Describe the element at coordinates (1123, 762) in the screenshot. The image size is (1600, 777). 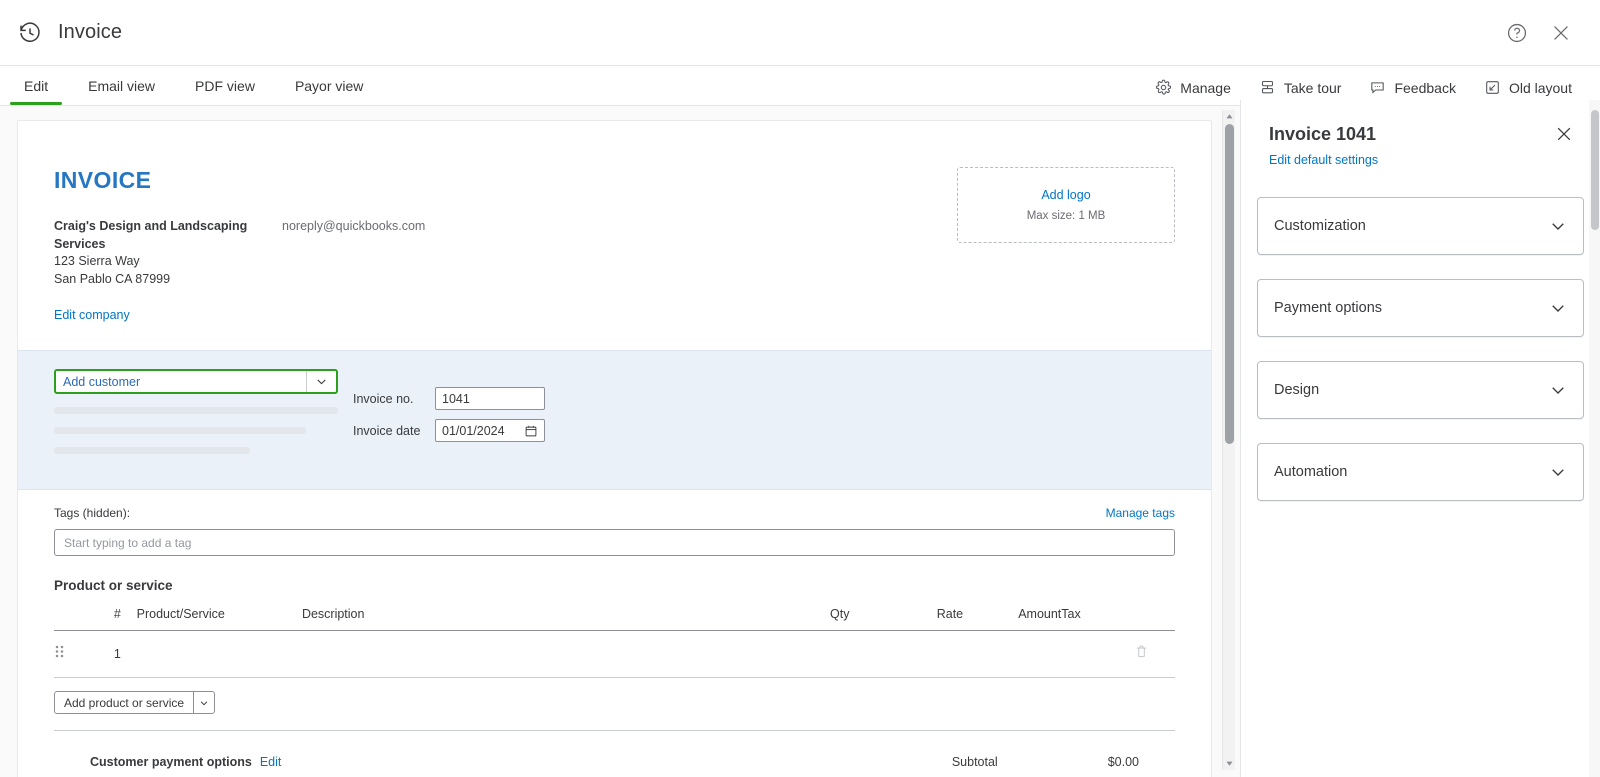
I see `subtotal-value: $0.00` at that location.